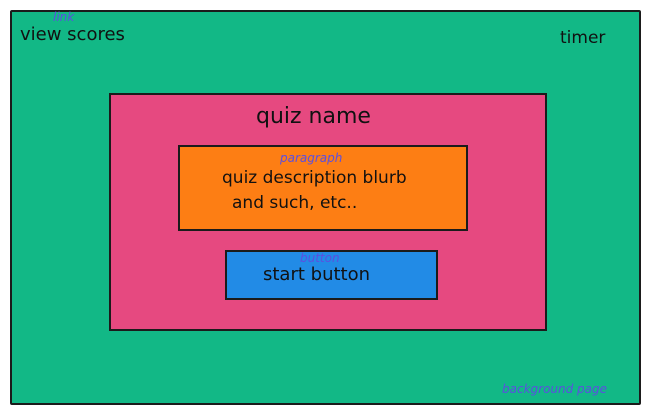 Image resolution: width=653 pixels, height=416 pixels. Describe the element at coordinates (314, 178) in the screenshot. I see `quiz-description-line-1: quiz description blurb` at that location.